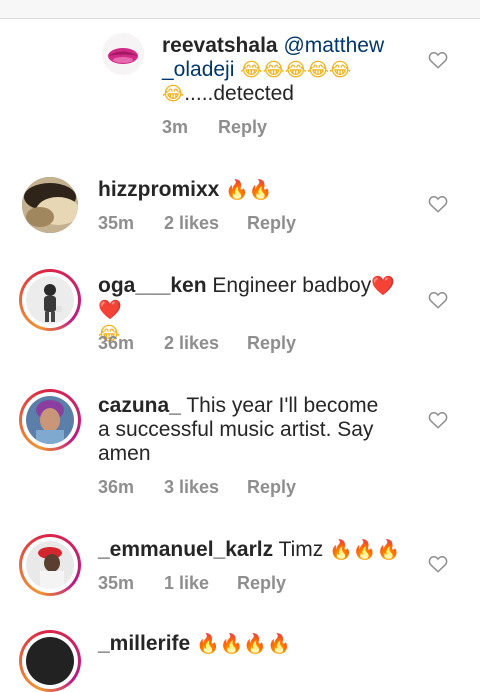 The image size is (480, 692). What do you see at coordinates (365, 550) in the screenshot?
I see `fire-emoji-group: 🔥🔥🔥` at bounding box center [365, 550].